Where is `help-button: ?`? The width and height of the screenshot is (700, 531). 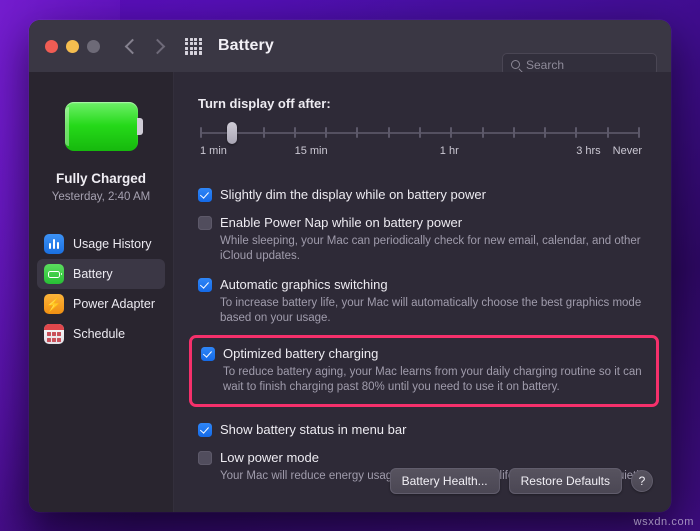 help-button: ? is located at coordinates (642, 481).